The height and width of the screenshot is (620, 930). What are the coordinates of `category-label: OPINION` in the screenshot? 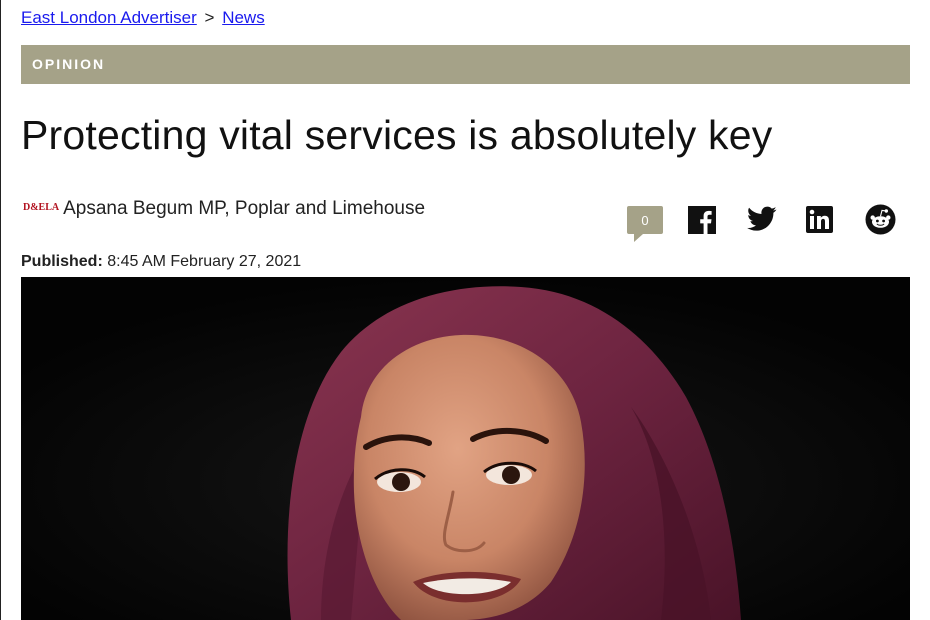 It's located at (69, 64).